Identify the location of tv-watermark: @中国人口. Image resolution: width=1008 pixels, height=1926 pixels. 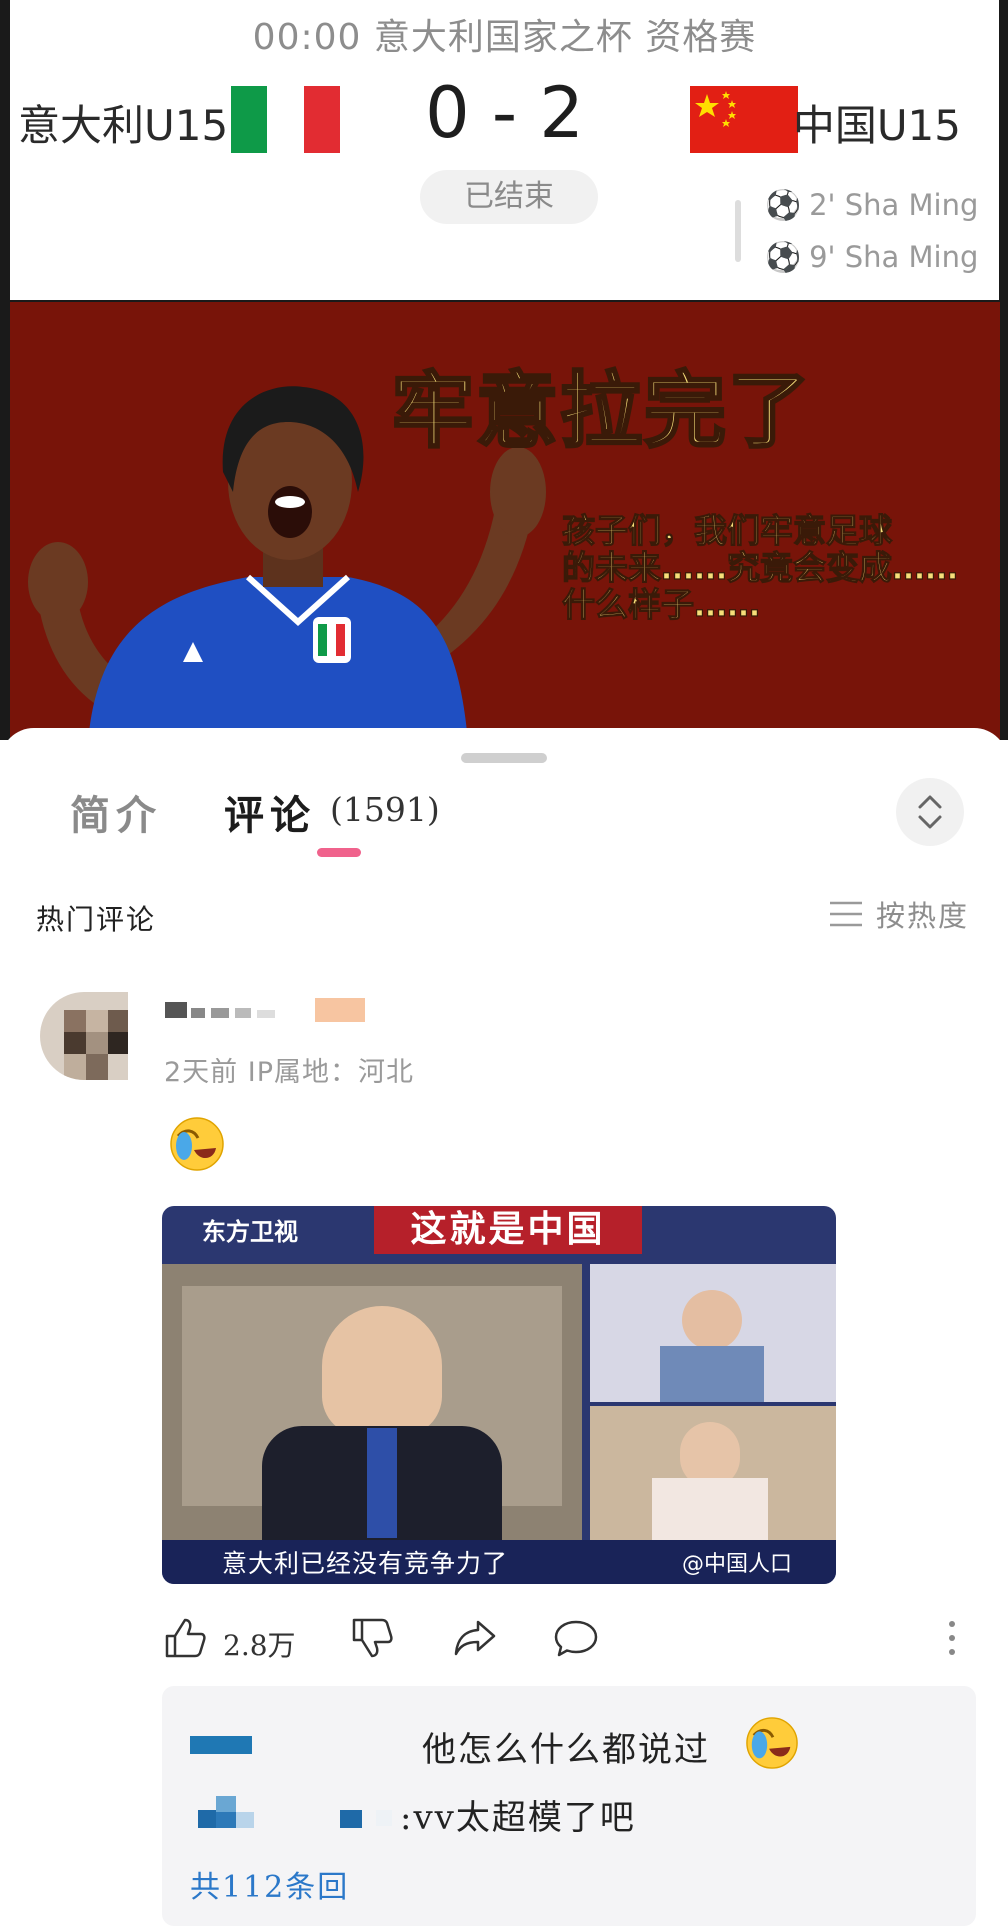
(737, 1564).